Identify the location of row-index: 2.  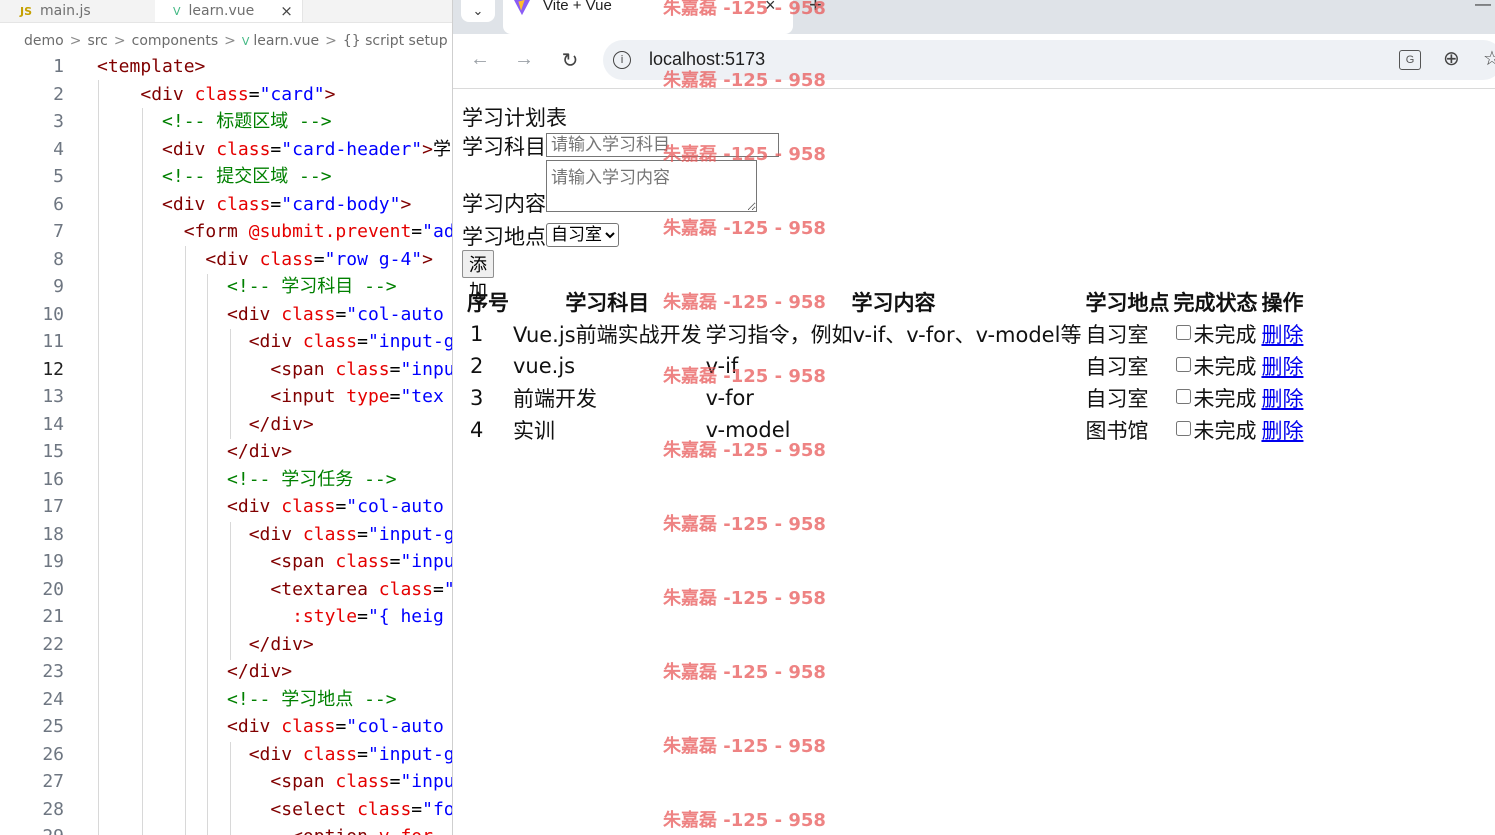
(477, 366).